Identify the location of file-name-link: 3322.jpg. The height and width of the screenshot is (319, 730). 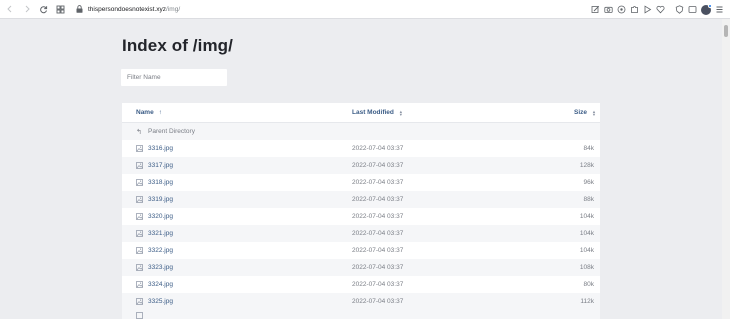
(160, 250).